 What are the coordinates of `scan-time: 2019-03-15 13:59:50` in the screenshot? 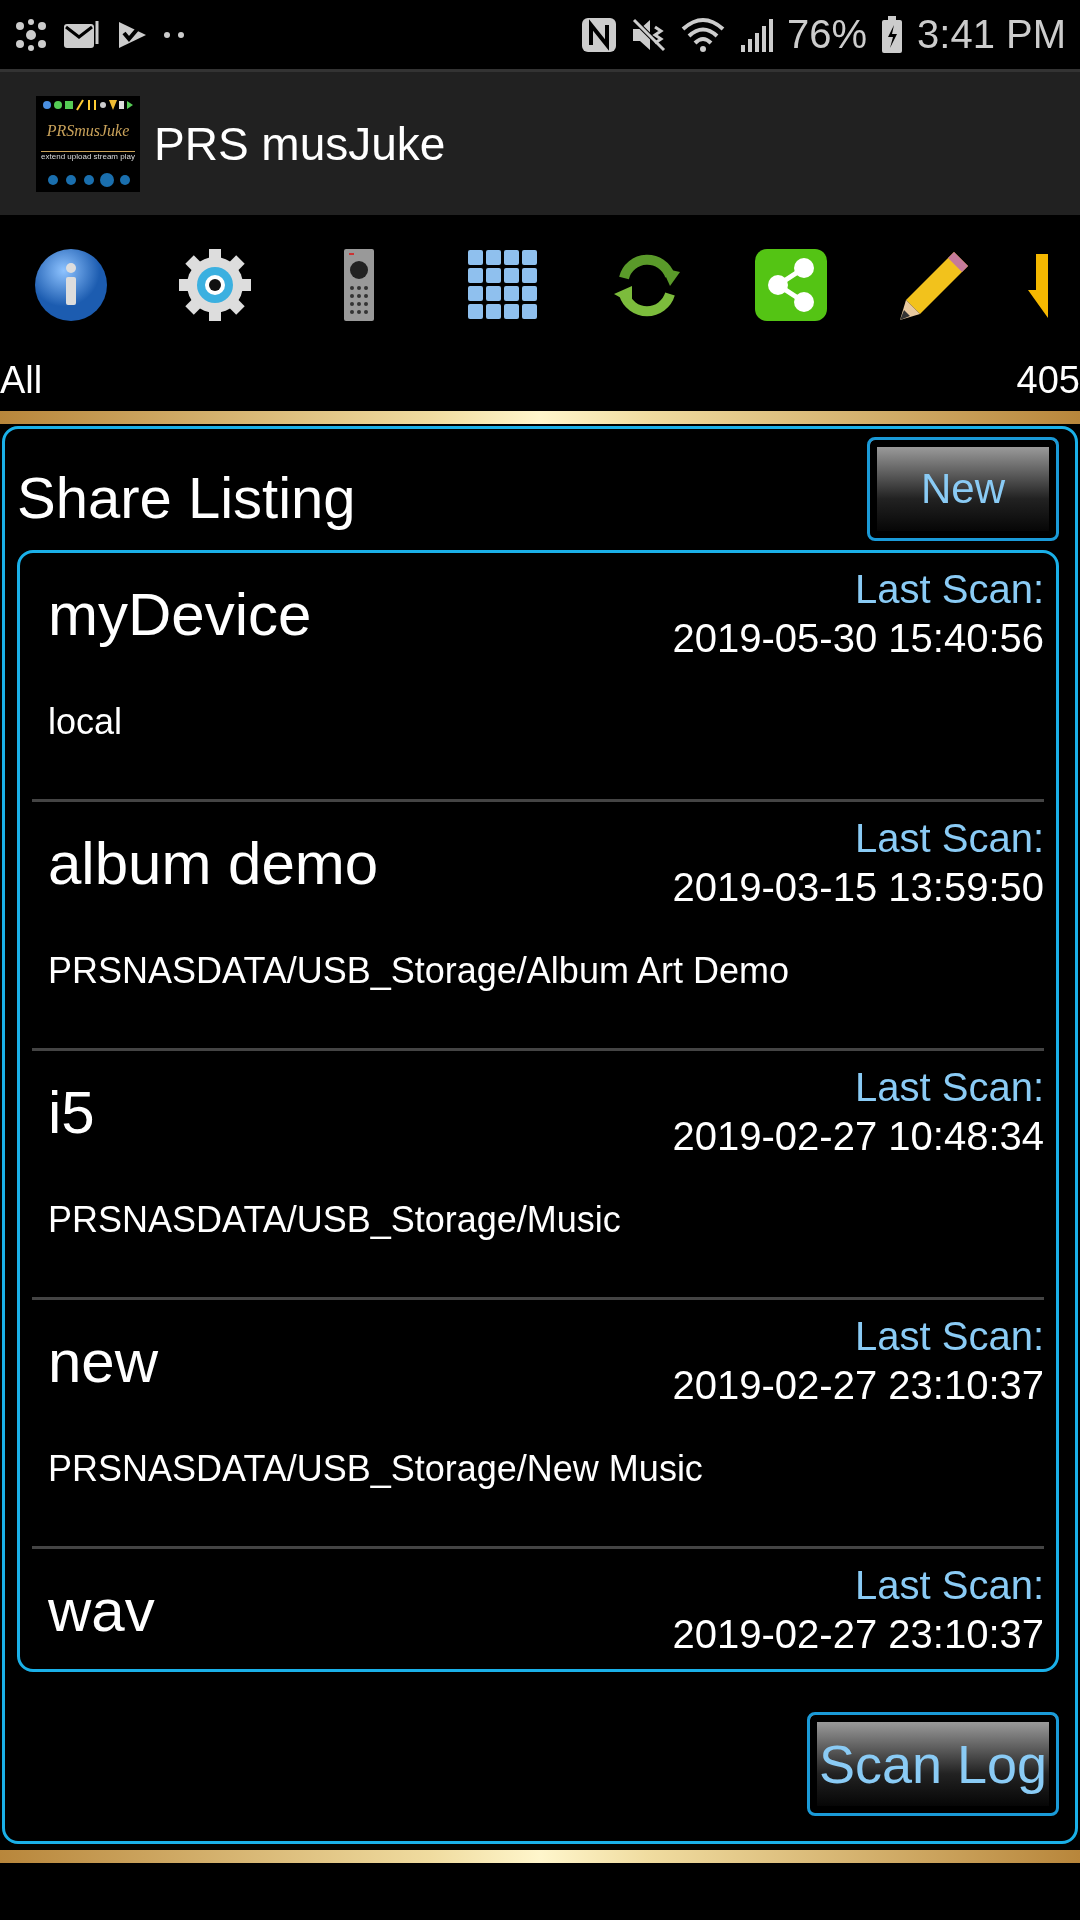 It's located at (858, 887).